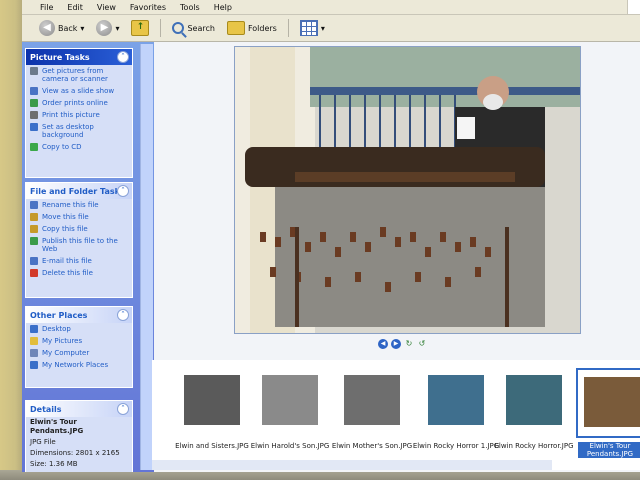 Image resolution: width=640 pixels, height=480 pixels. I want to click on picture-task-item: Print this picture, so click(79, 115).